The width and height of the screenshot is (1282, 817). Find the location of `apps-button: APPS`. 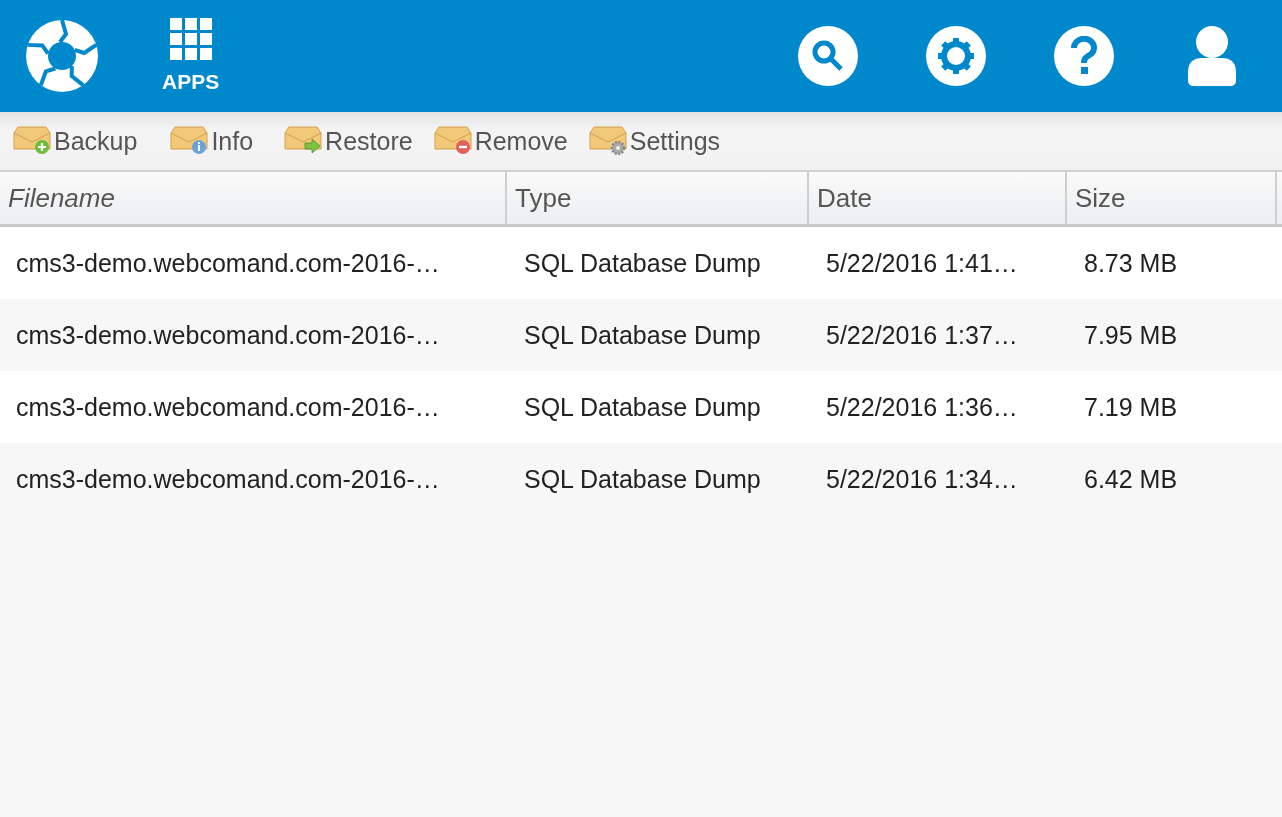

apps-button: APPS is located at coordinates (191, 56).